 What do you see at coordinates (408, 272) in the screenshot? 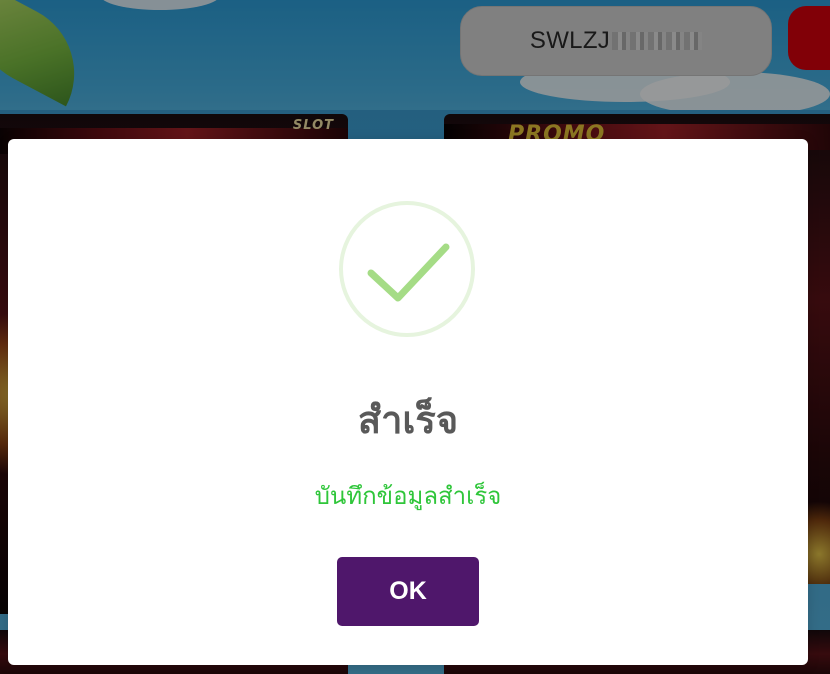
I see `check-mark` at bounding box center [408, 272].